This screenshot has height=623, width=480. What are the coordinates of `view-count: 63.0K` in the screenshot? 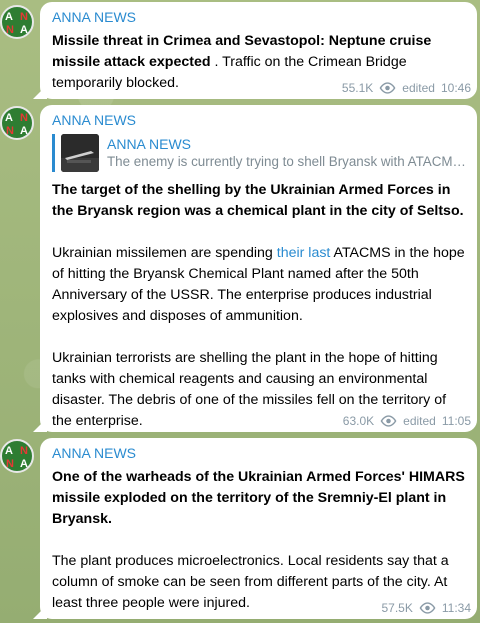 It's located at (358, 421).